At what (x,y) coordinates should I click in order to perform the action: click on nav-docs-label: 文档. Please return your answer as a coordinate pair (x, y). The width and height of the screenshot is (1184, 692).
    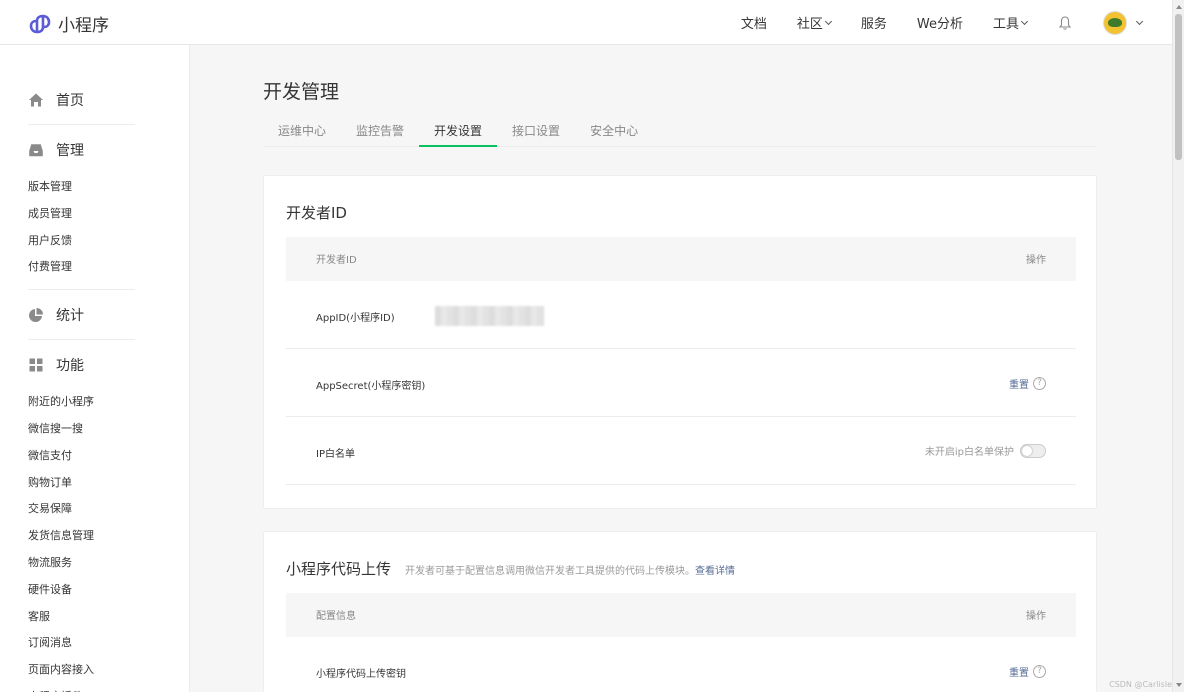
    Looking at the image, I should click on (753, 24).